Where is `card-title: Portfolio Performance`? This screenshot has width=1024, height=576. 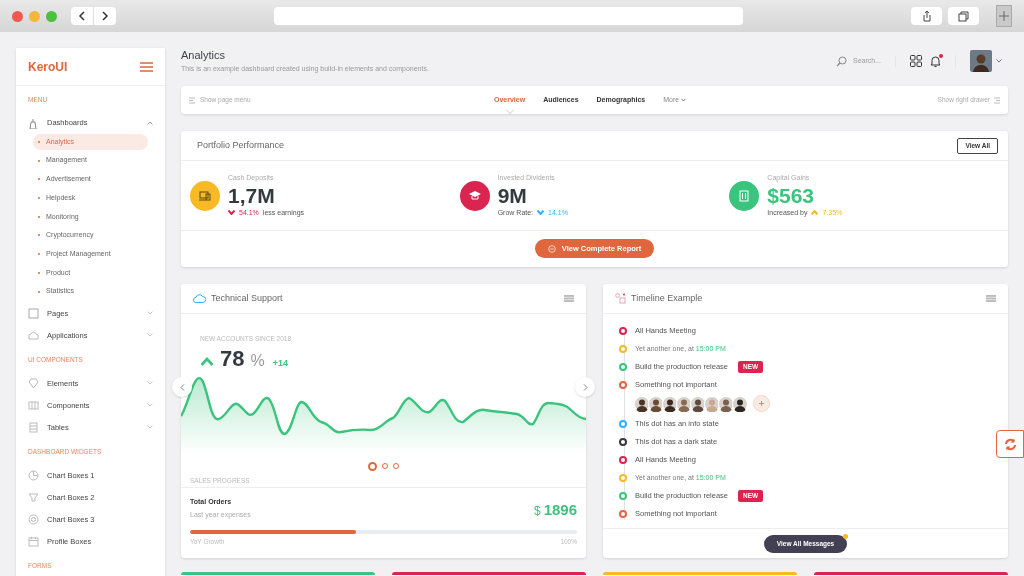 card-title: Portfolio Performance is located at coordinates (241, 145).